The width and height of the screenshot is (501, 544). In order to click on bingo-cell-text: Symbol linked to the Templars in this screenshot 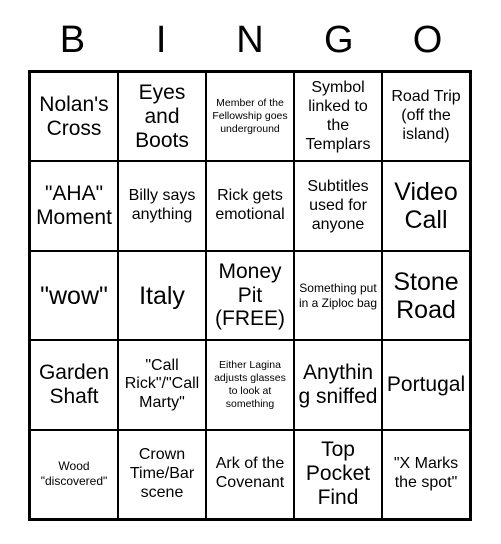, I will do `click(338, 115)`.